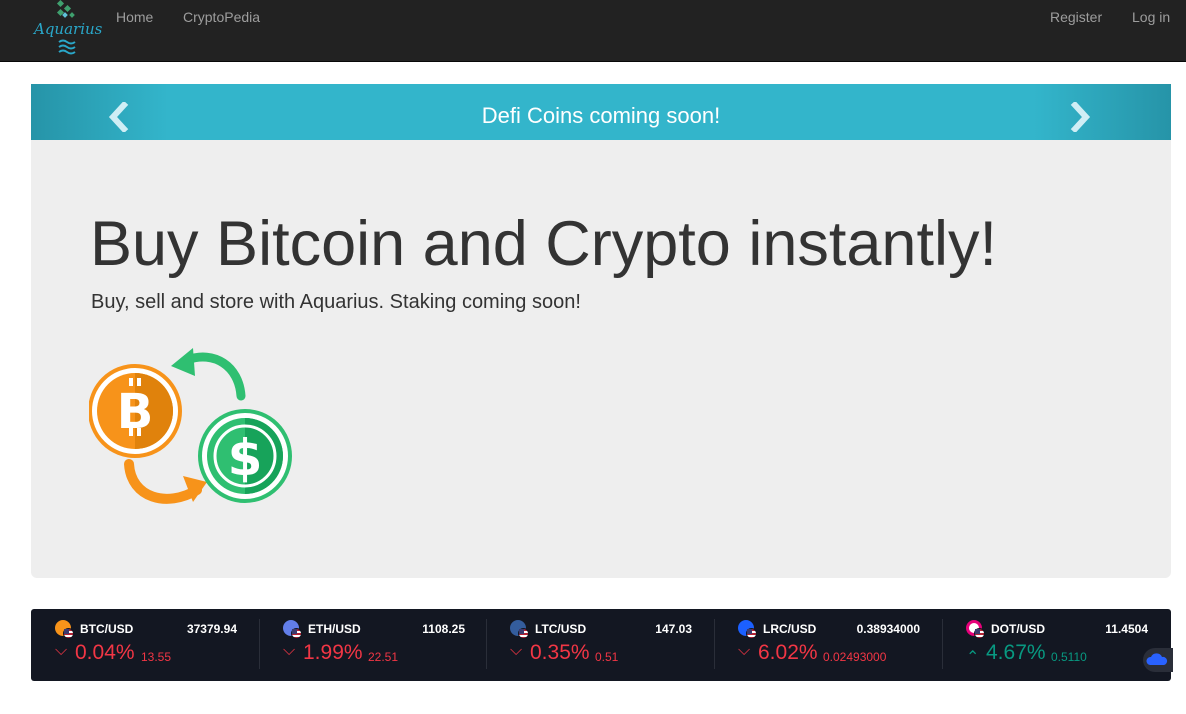  Describe the element at coordinates (1069, 657) in the screenshot. I see `ticker-change-value: 0.5110` at that location.